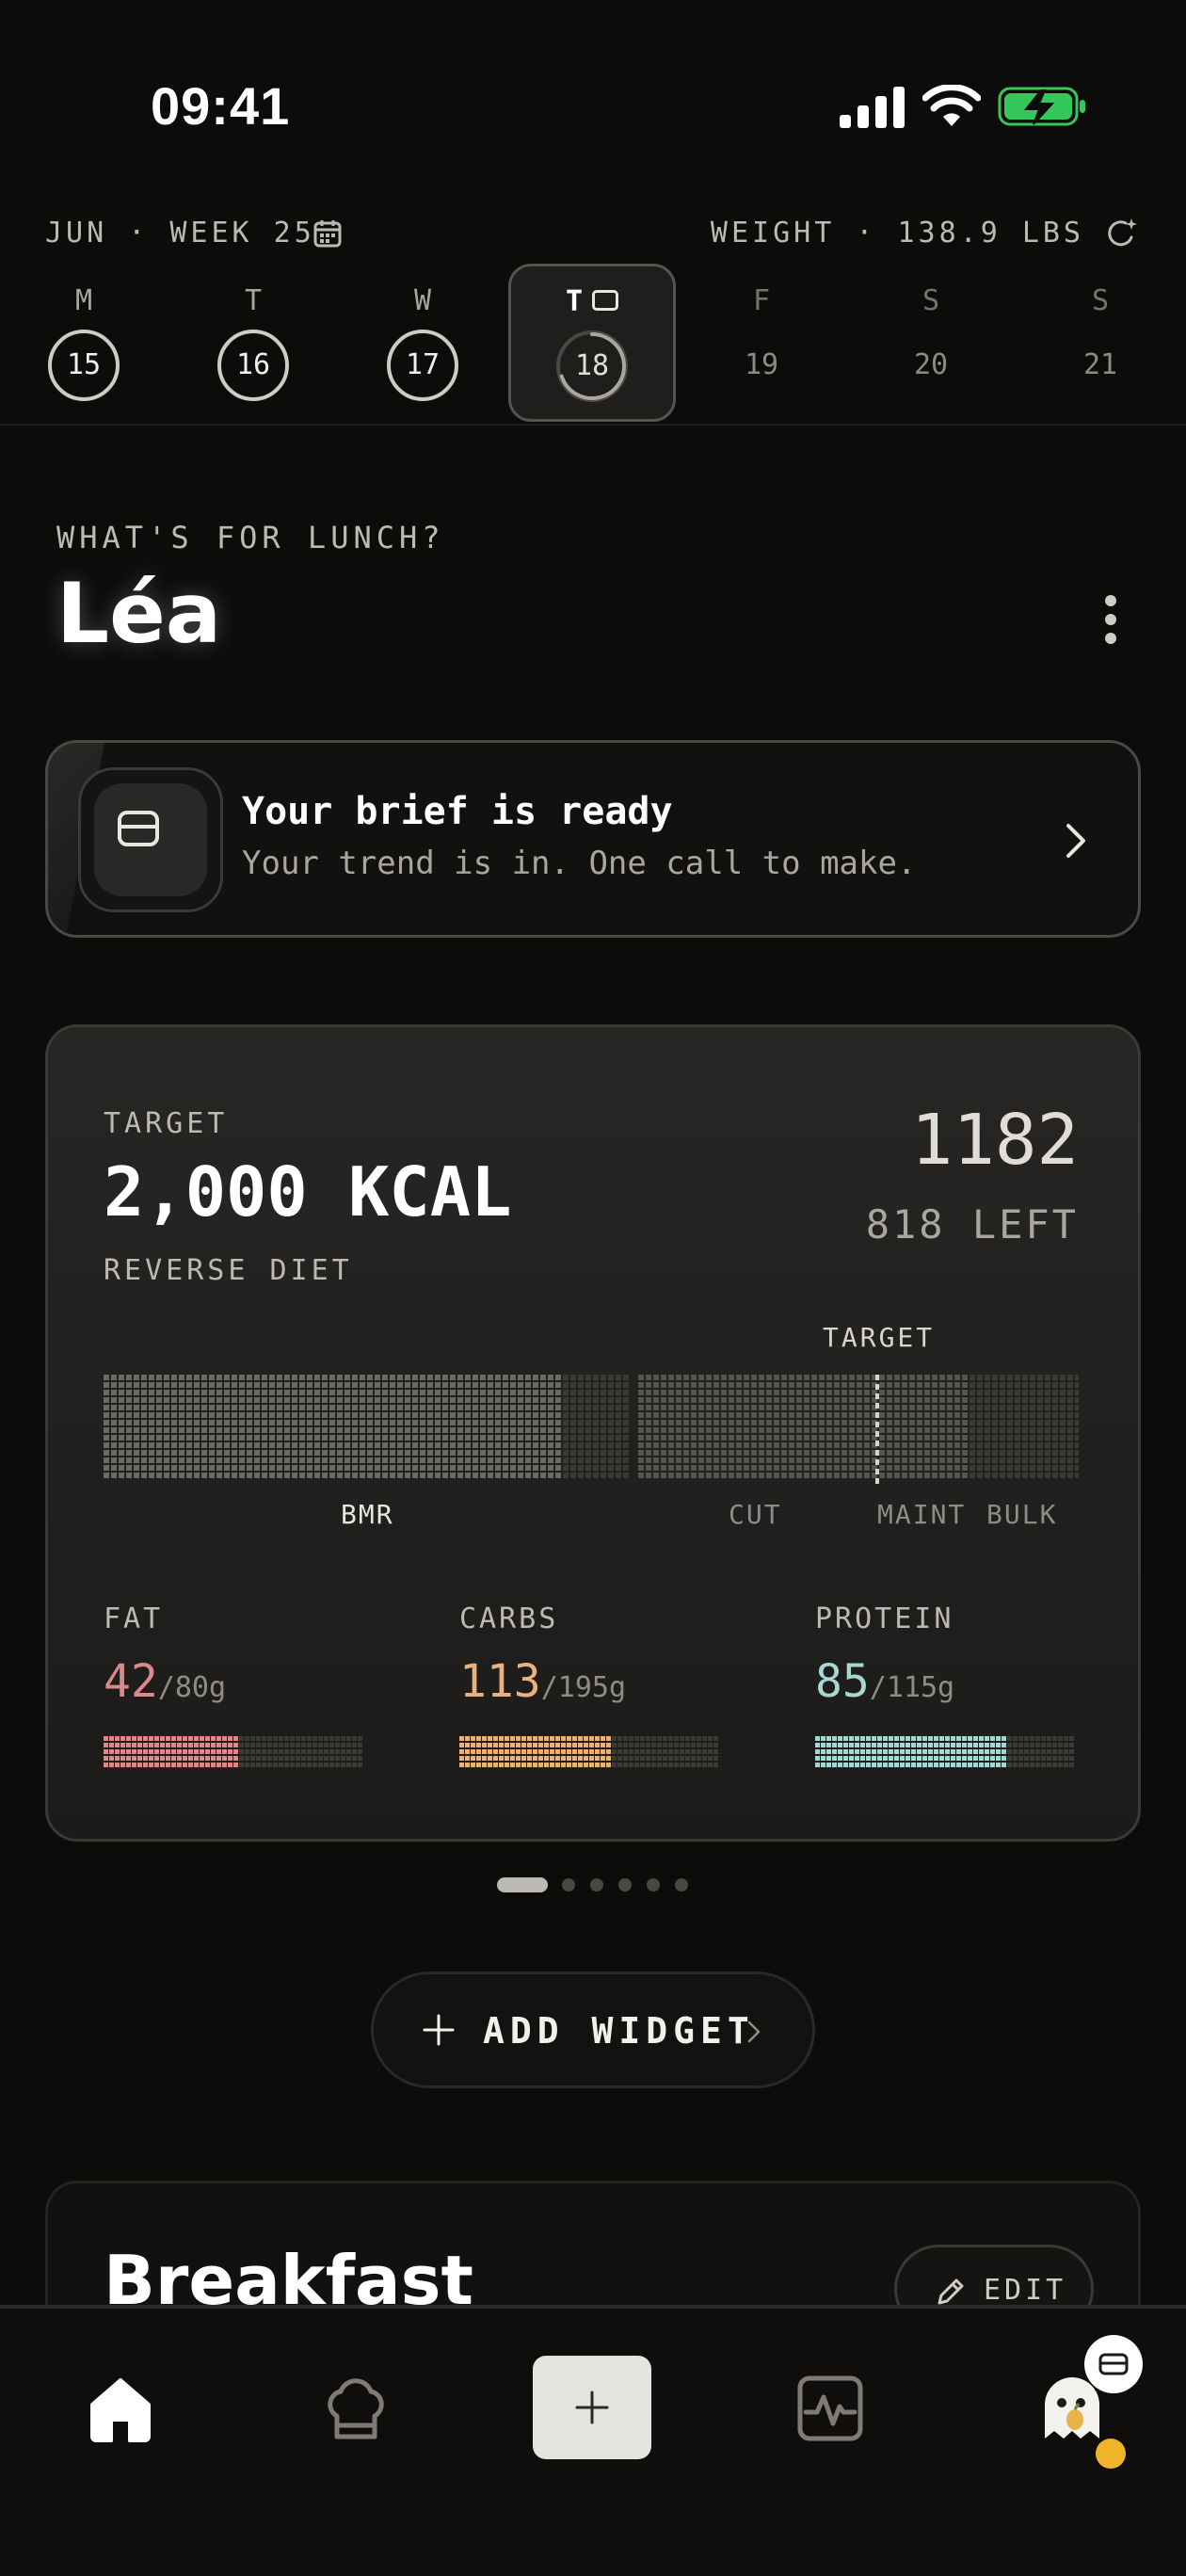 Image resolution: width=1186 pixels, height=2576 pixels. What do you see at coordinates (134, 1618) in the screenshot?
I see `macro-fat-label: FAT` at bounding box center [134, 1618].